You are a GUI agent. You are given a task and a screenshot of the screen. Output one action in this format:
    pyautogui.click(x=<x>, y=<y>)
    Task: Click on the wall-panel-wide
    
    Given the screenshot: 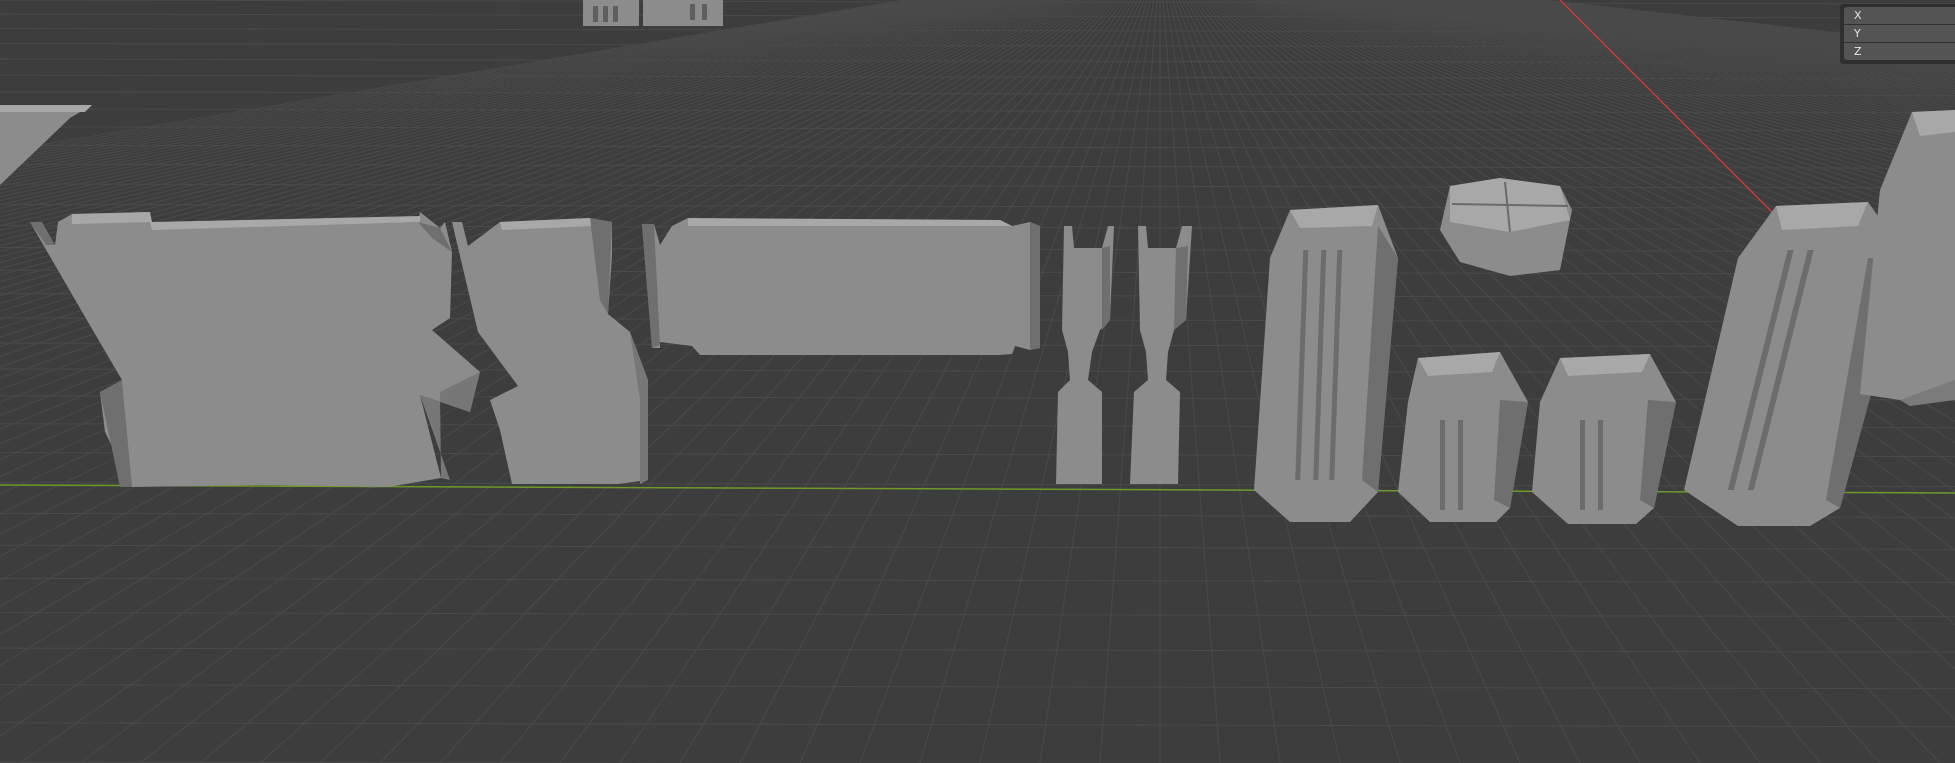 What is the action you would take?
    pyautogui.click(x=841, y=286)
    